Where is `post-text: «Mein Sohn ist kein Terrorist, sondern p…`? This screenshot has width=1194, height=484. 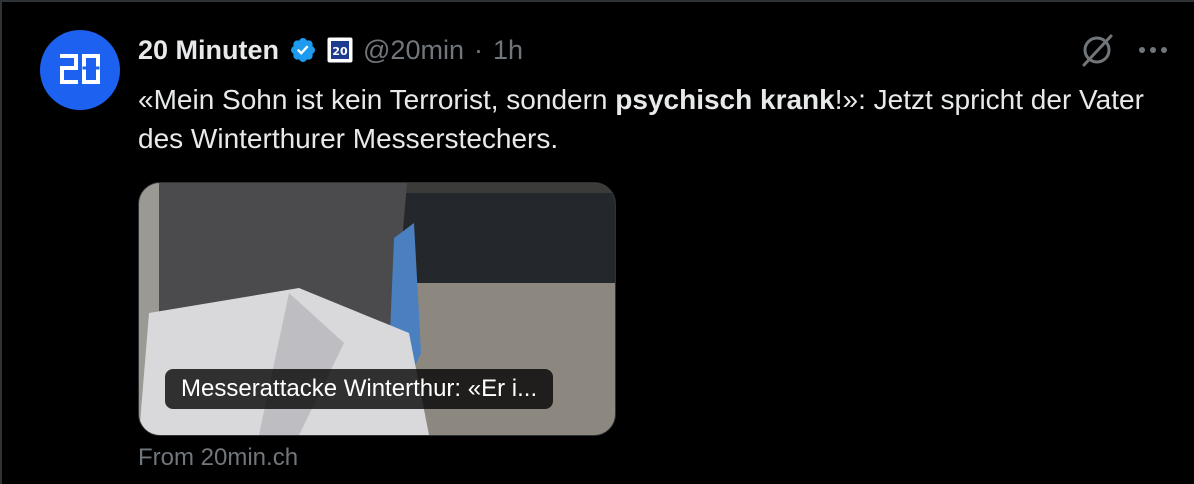 post-text: «Mein Sohn ist kein Terrorist, sondern p… is located at coordinates (653, 119).